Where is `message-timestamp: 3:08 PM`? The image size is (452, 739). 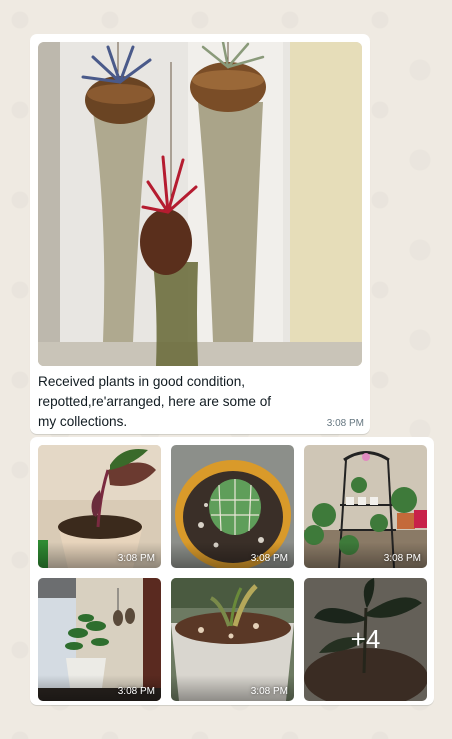
message-timestamp: 3:08 PM is located at coordinates (345, 423).